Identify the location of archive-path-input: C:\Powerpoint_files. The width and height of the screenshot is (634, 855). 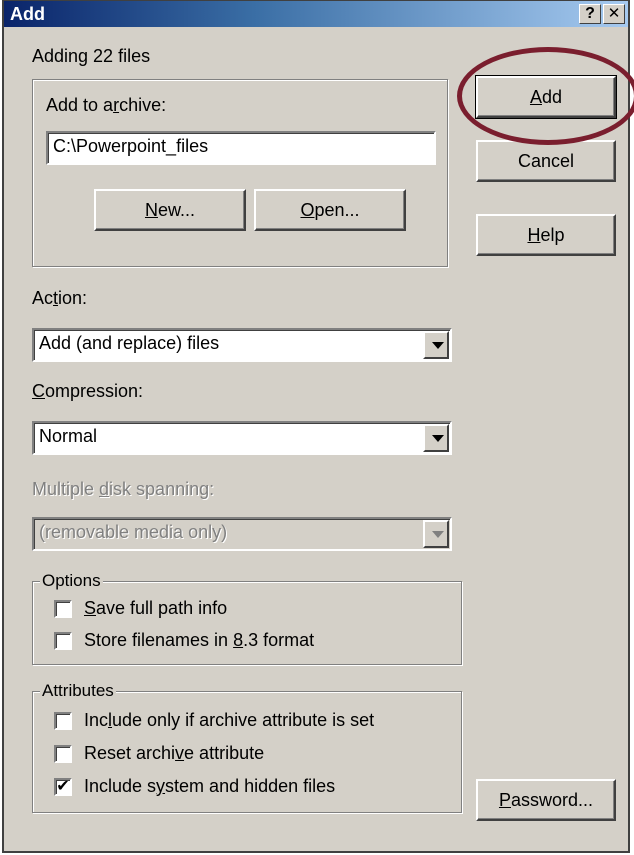
(241, 148).